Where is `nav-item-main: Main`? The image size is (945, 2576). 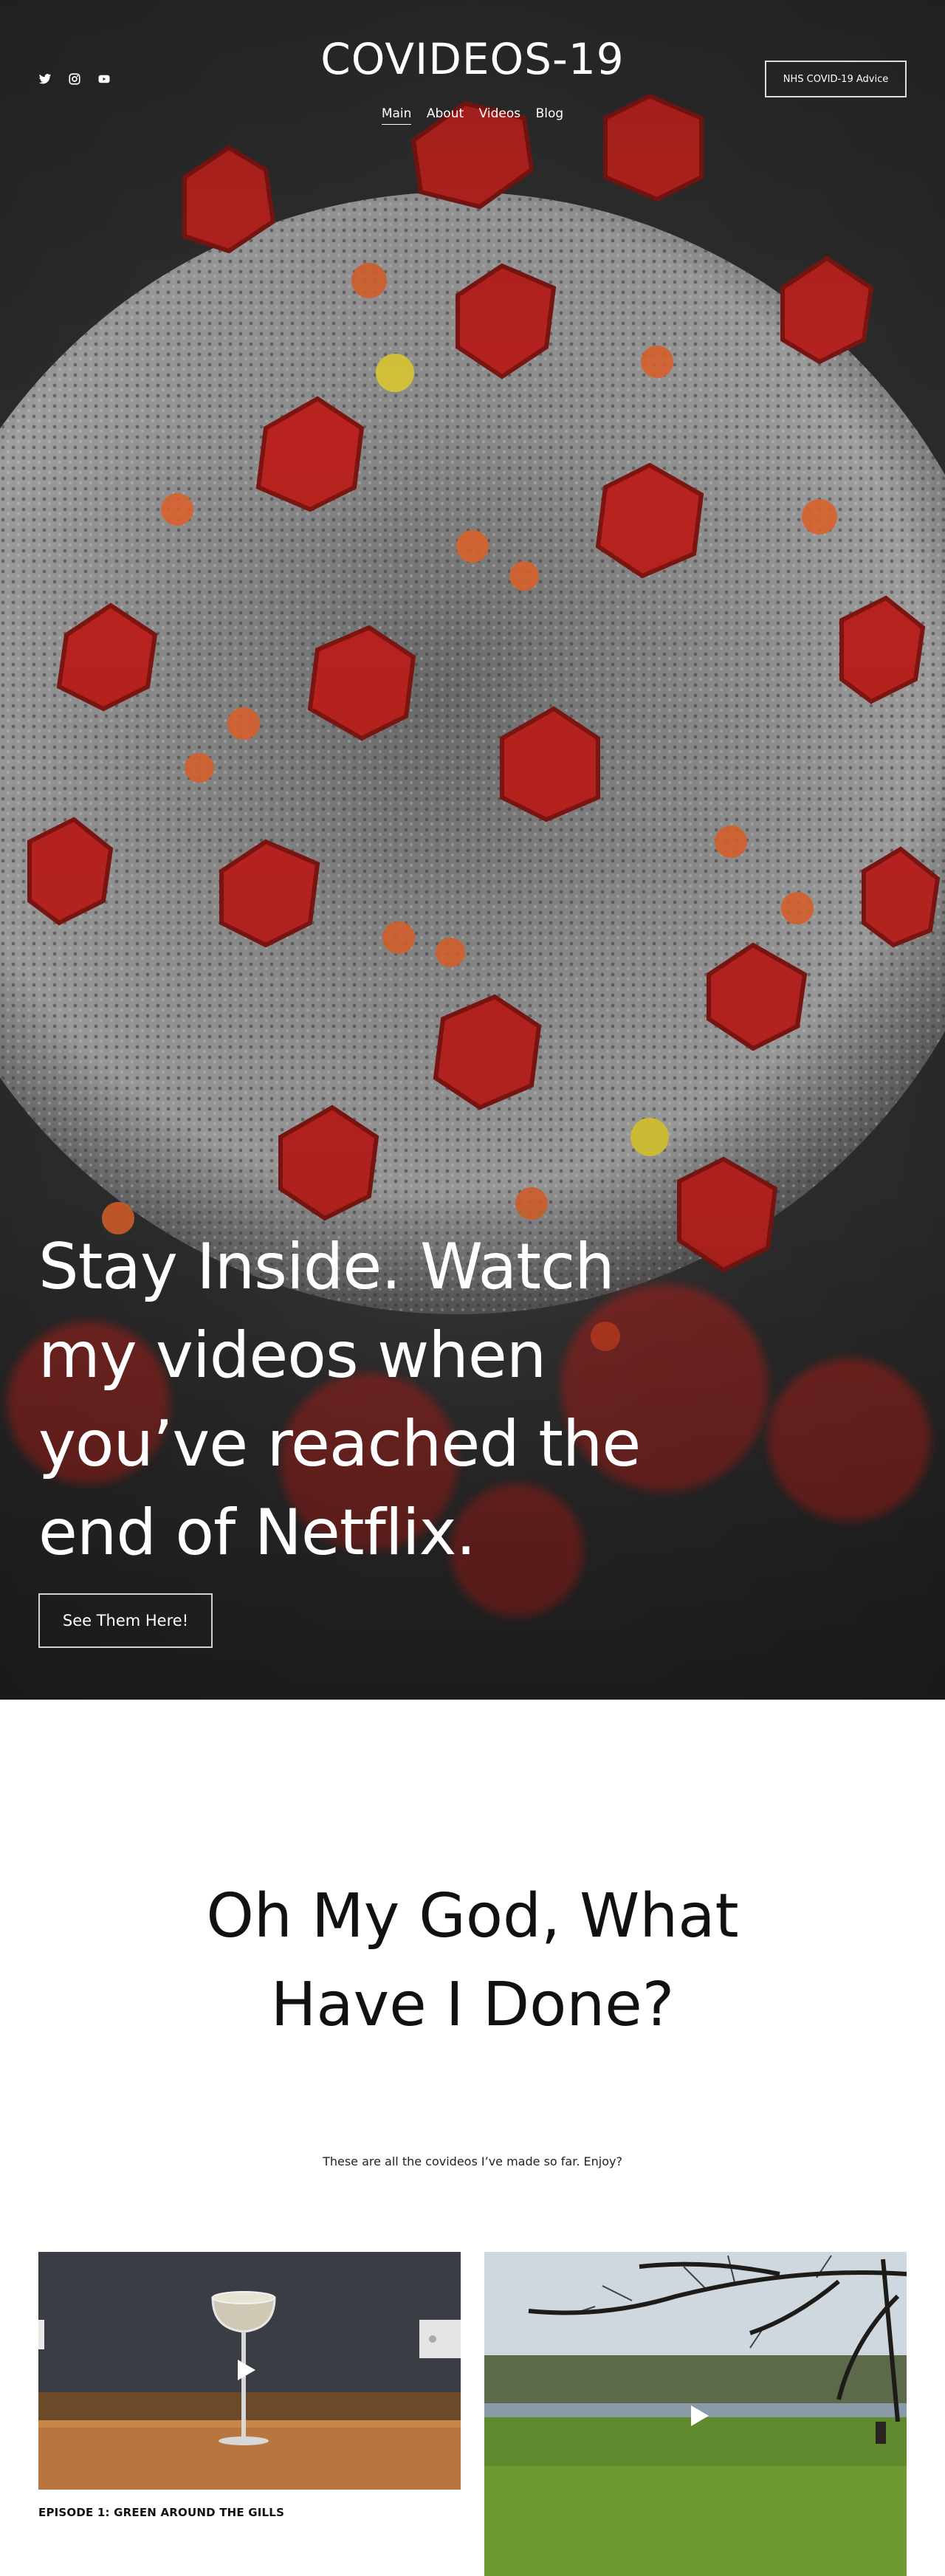 nav-item-main: Main is located at coordinates (396, 115).